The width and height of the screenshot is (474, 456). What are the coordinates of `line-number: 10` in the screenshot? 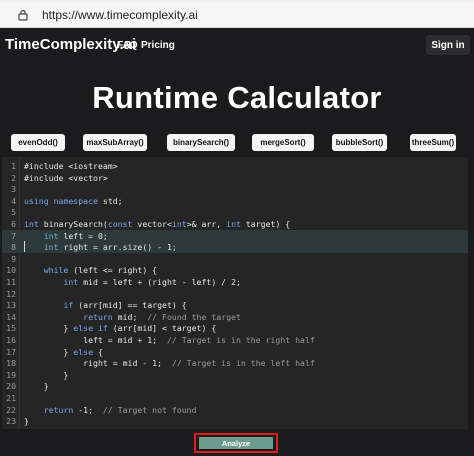 It's located at (11, 270).